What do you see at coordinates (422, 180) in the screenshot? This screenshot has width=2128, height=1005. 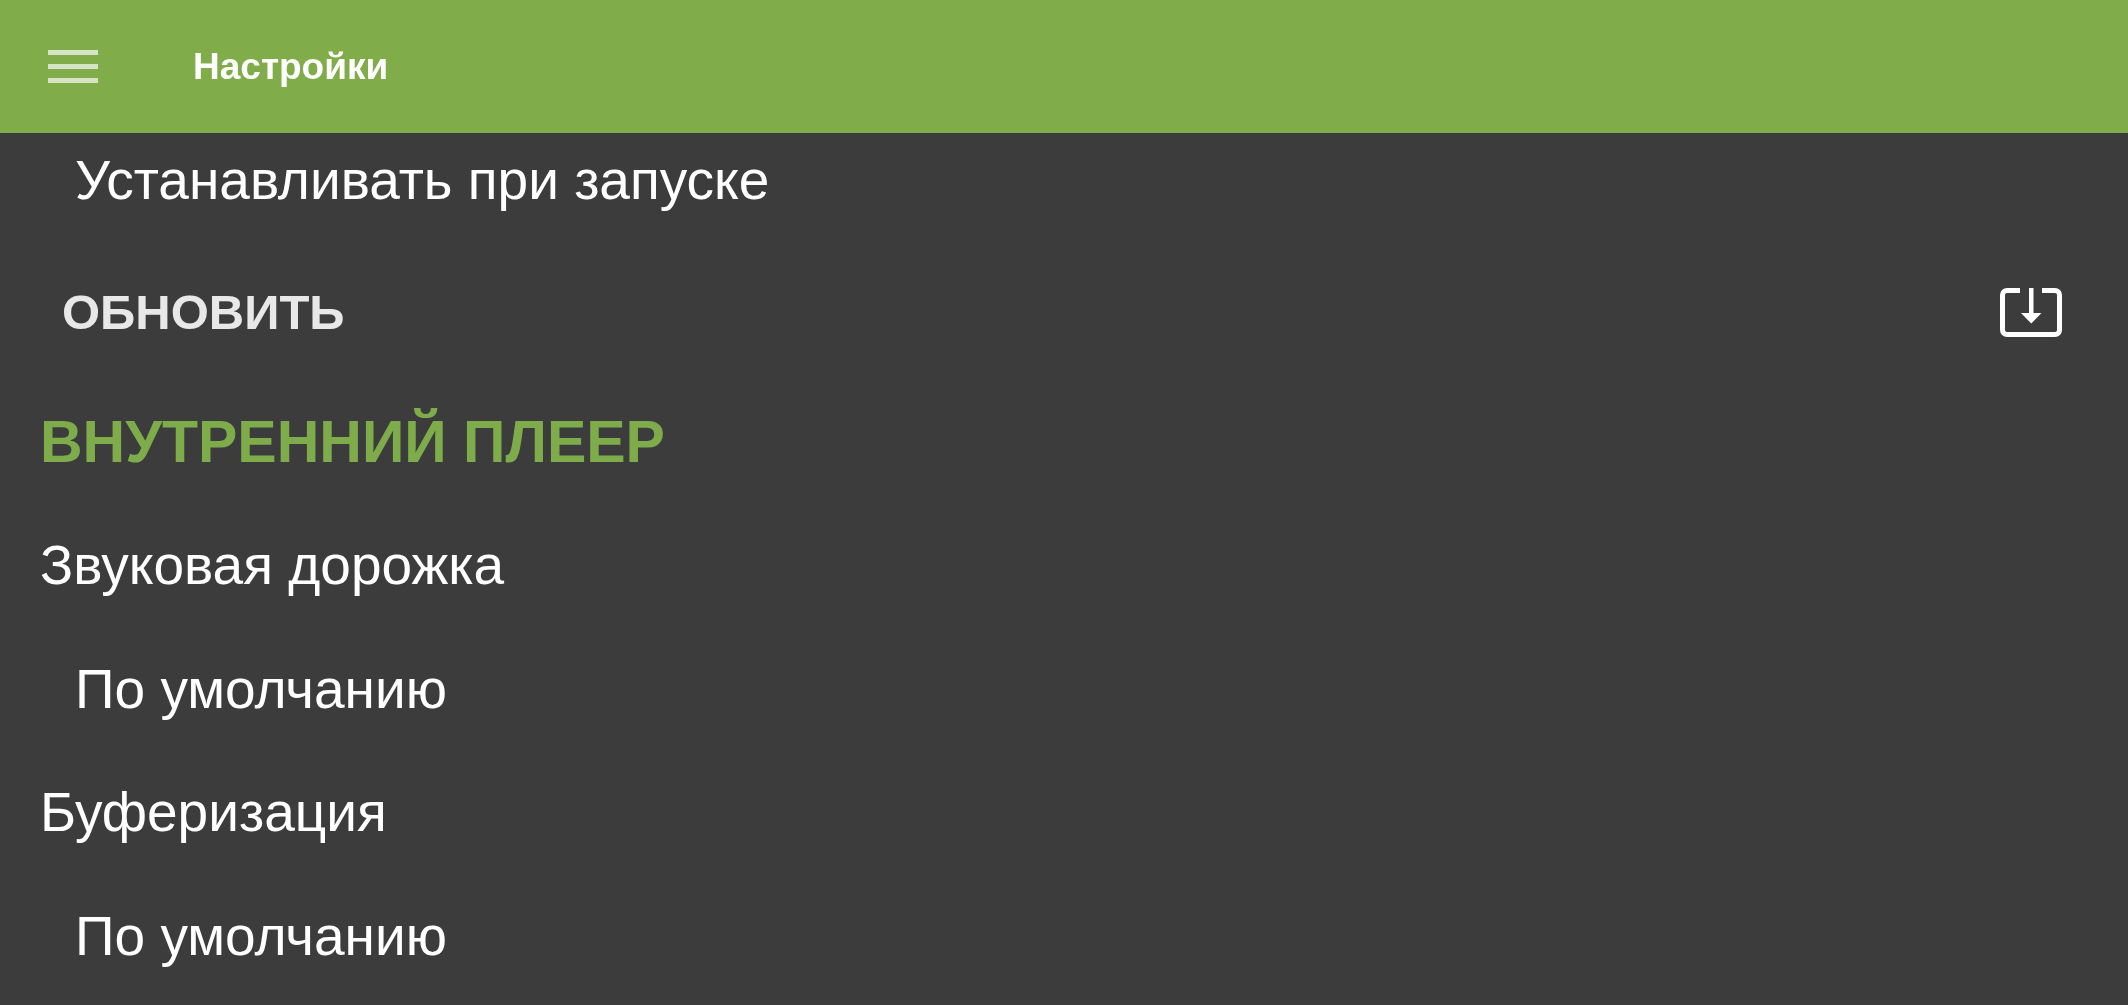 I see `preference-summary: Устанавливать при запуске` at bounding box center [422, 180].